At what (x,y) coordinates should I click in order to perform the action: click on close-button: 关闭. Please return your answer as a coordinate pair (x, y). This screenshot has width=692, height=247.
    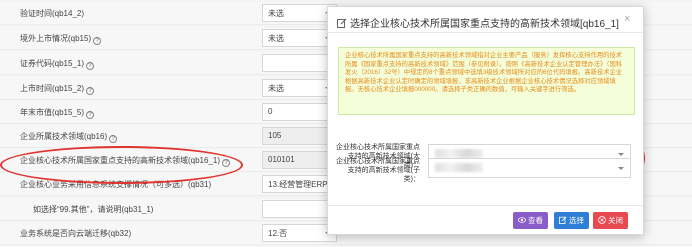
    Looking at the image, I should click on (610, 220).